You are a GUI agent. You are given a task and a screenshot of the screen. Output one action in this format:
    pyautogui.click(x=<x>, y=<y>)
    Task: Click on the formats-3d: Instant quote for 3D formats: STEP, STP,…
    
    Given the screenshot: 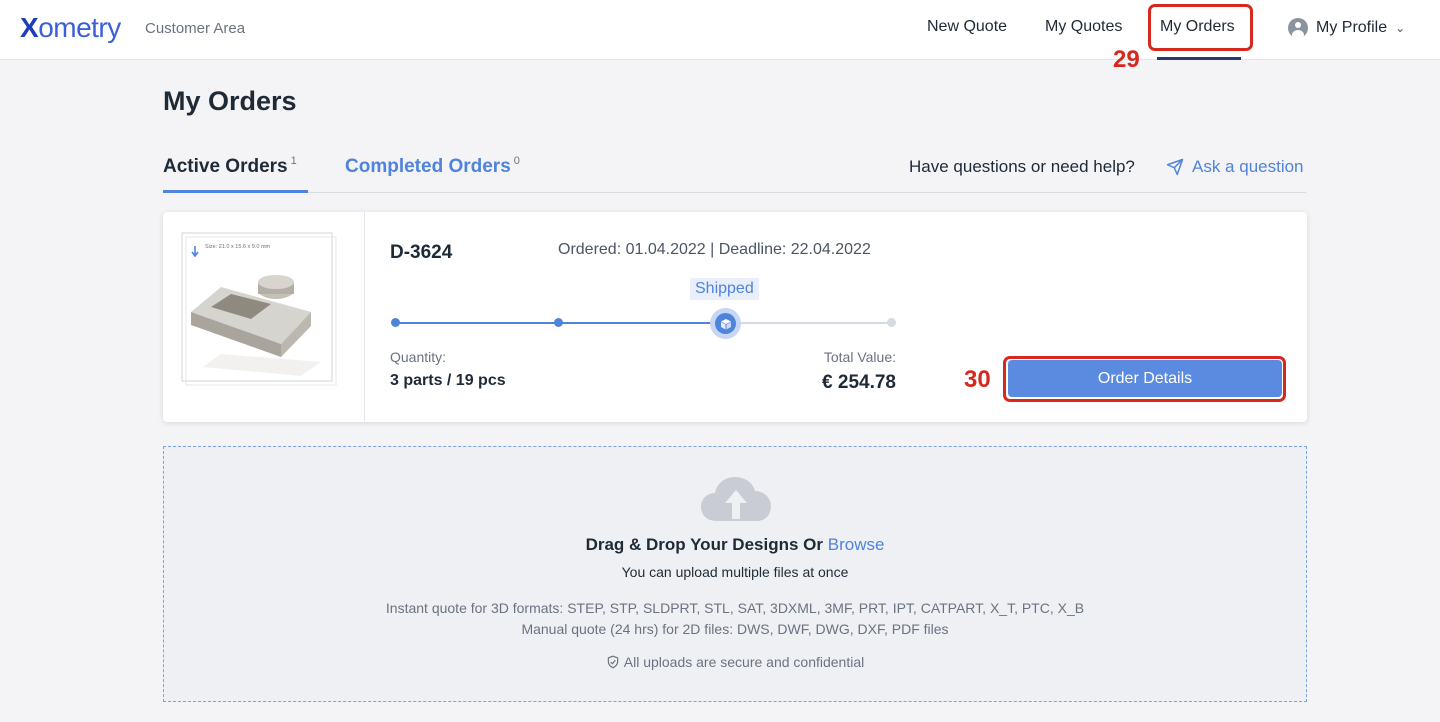 What is the action you would take?
    pyautogui.click(x=735, y=608)
    